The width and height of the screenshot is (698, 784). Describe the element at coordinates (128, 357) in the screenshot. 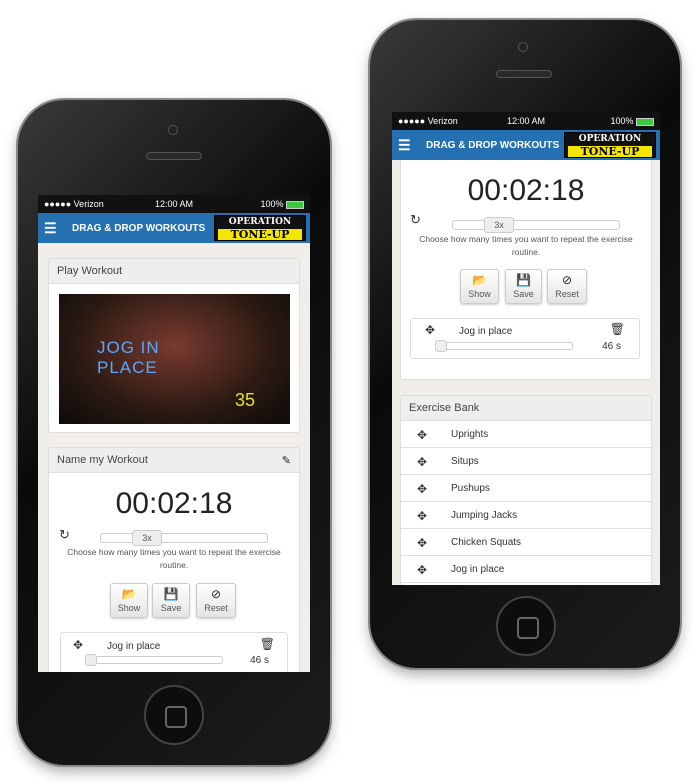

I see `video-caption: JOG IN PLACE` at that location.